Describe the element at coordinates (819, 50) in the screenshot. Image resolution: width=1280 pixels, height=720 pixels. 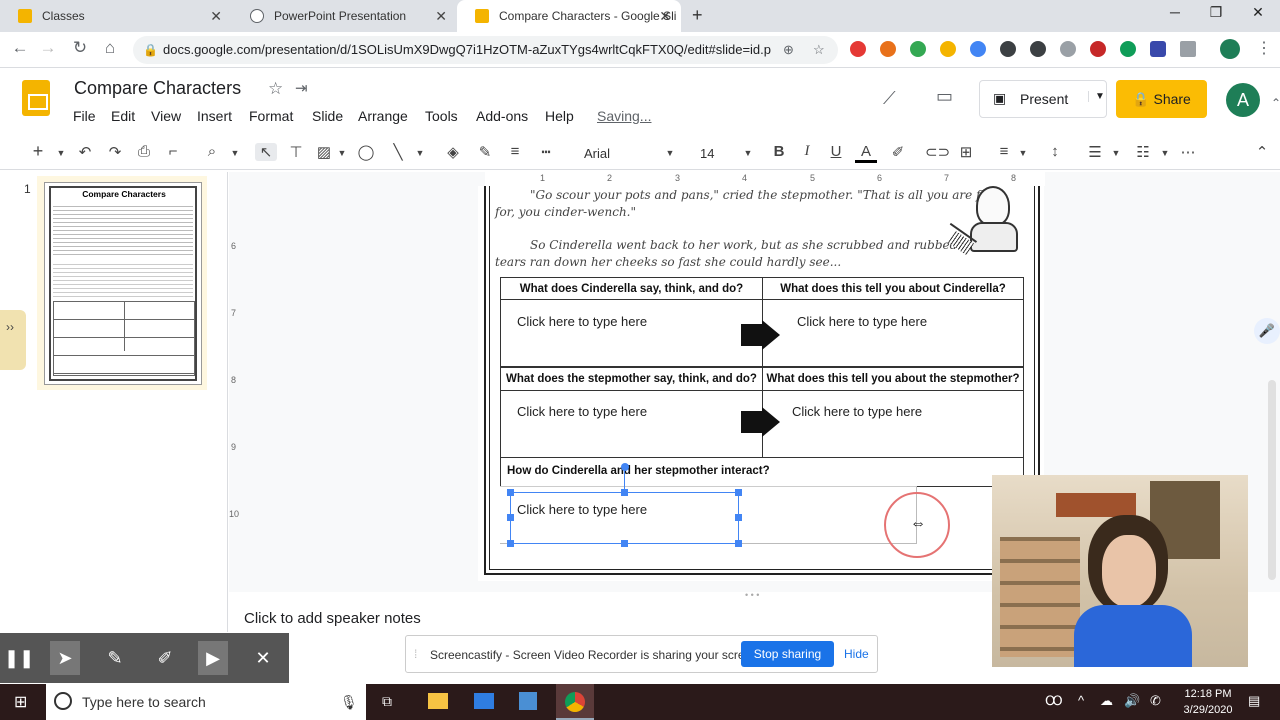
I see `bookmark-star-icon: ☆` at that location.